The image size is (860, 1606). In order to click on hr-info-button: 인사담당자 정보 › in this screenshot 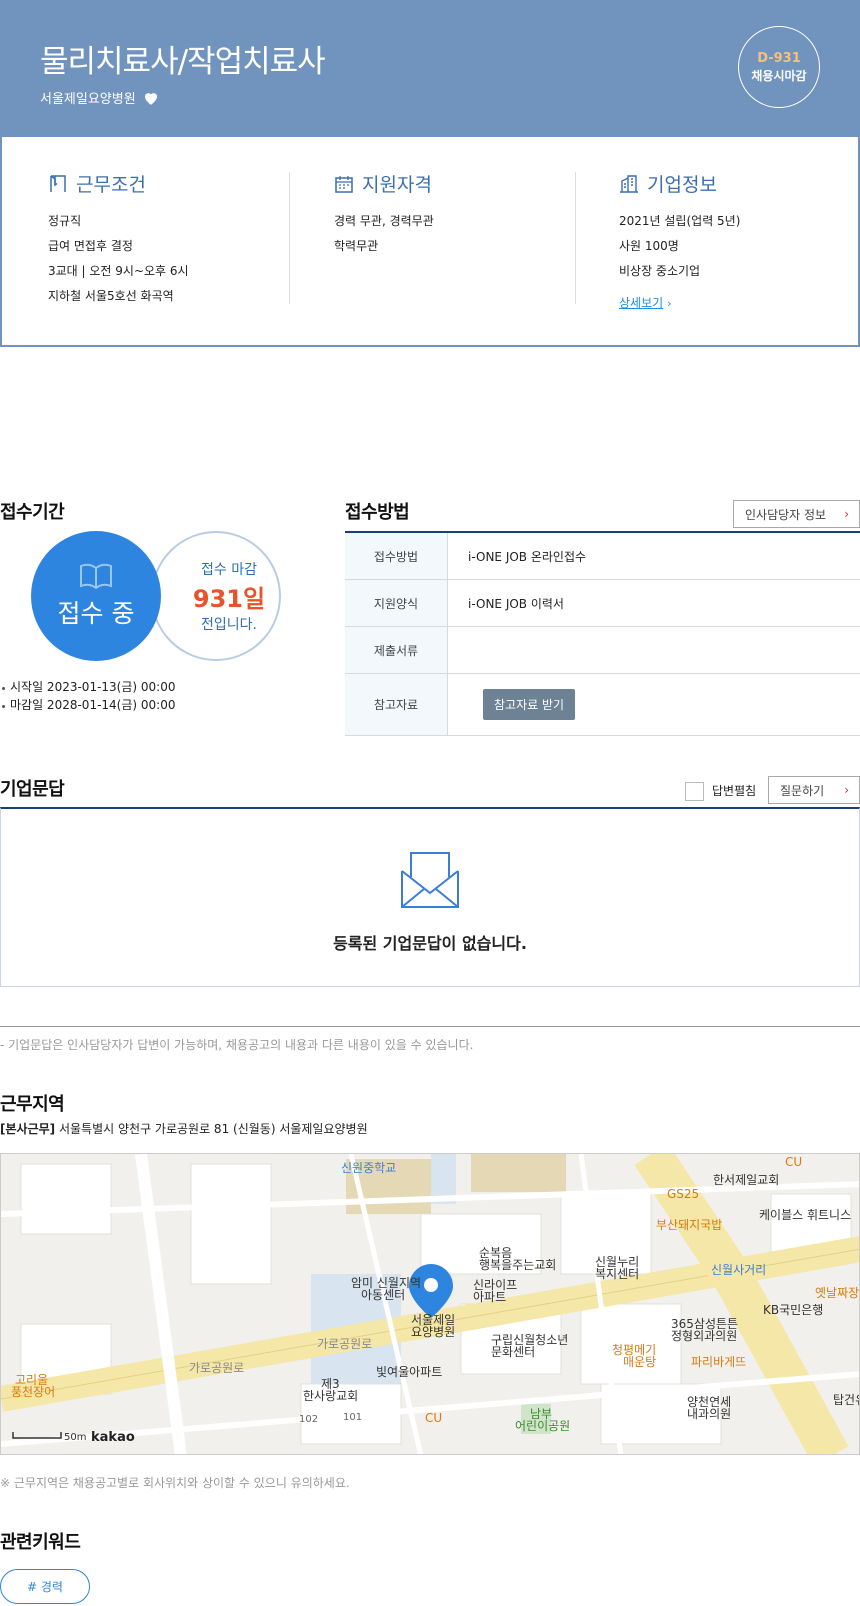, I will do `click(796, 514)`.